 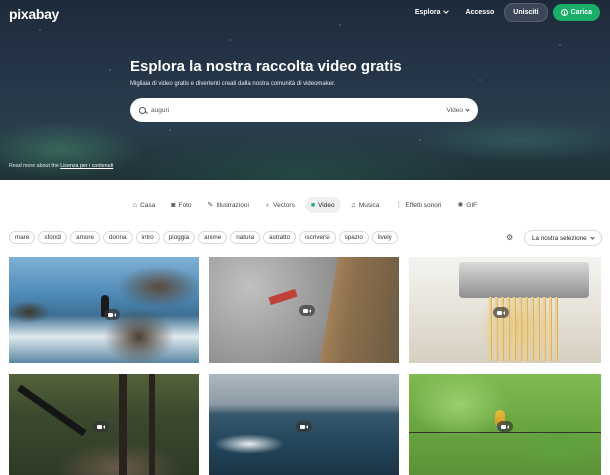 I want to click on search-icon, so click(x=142, y=110).